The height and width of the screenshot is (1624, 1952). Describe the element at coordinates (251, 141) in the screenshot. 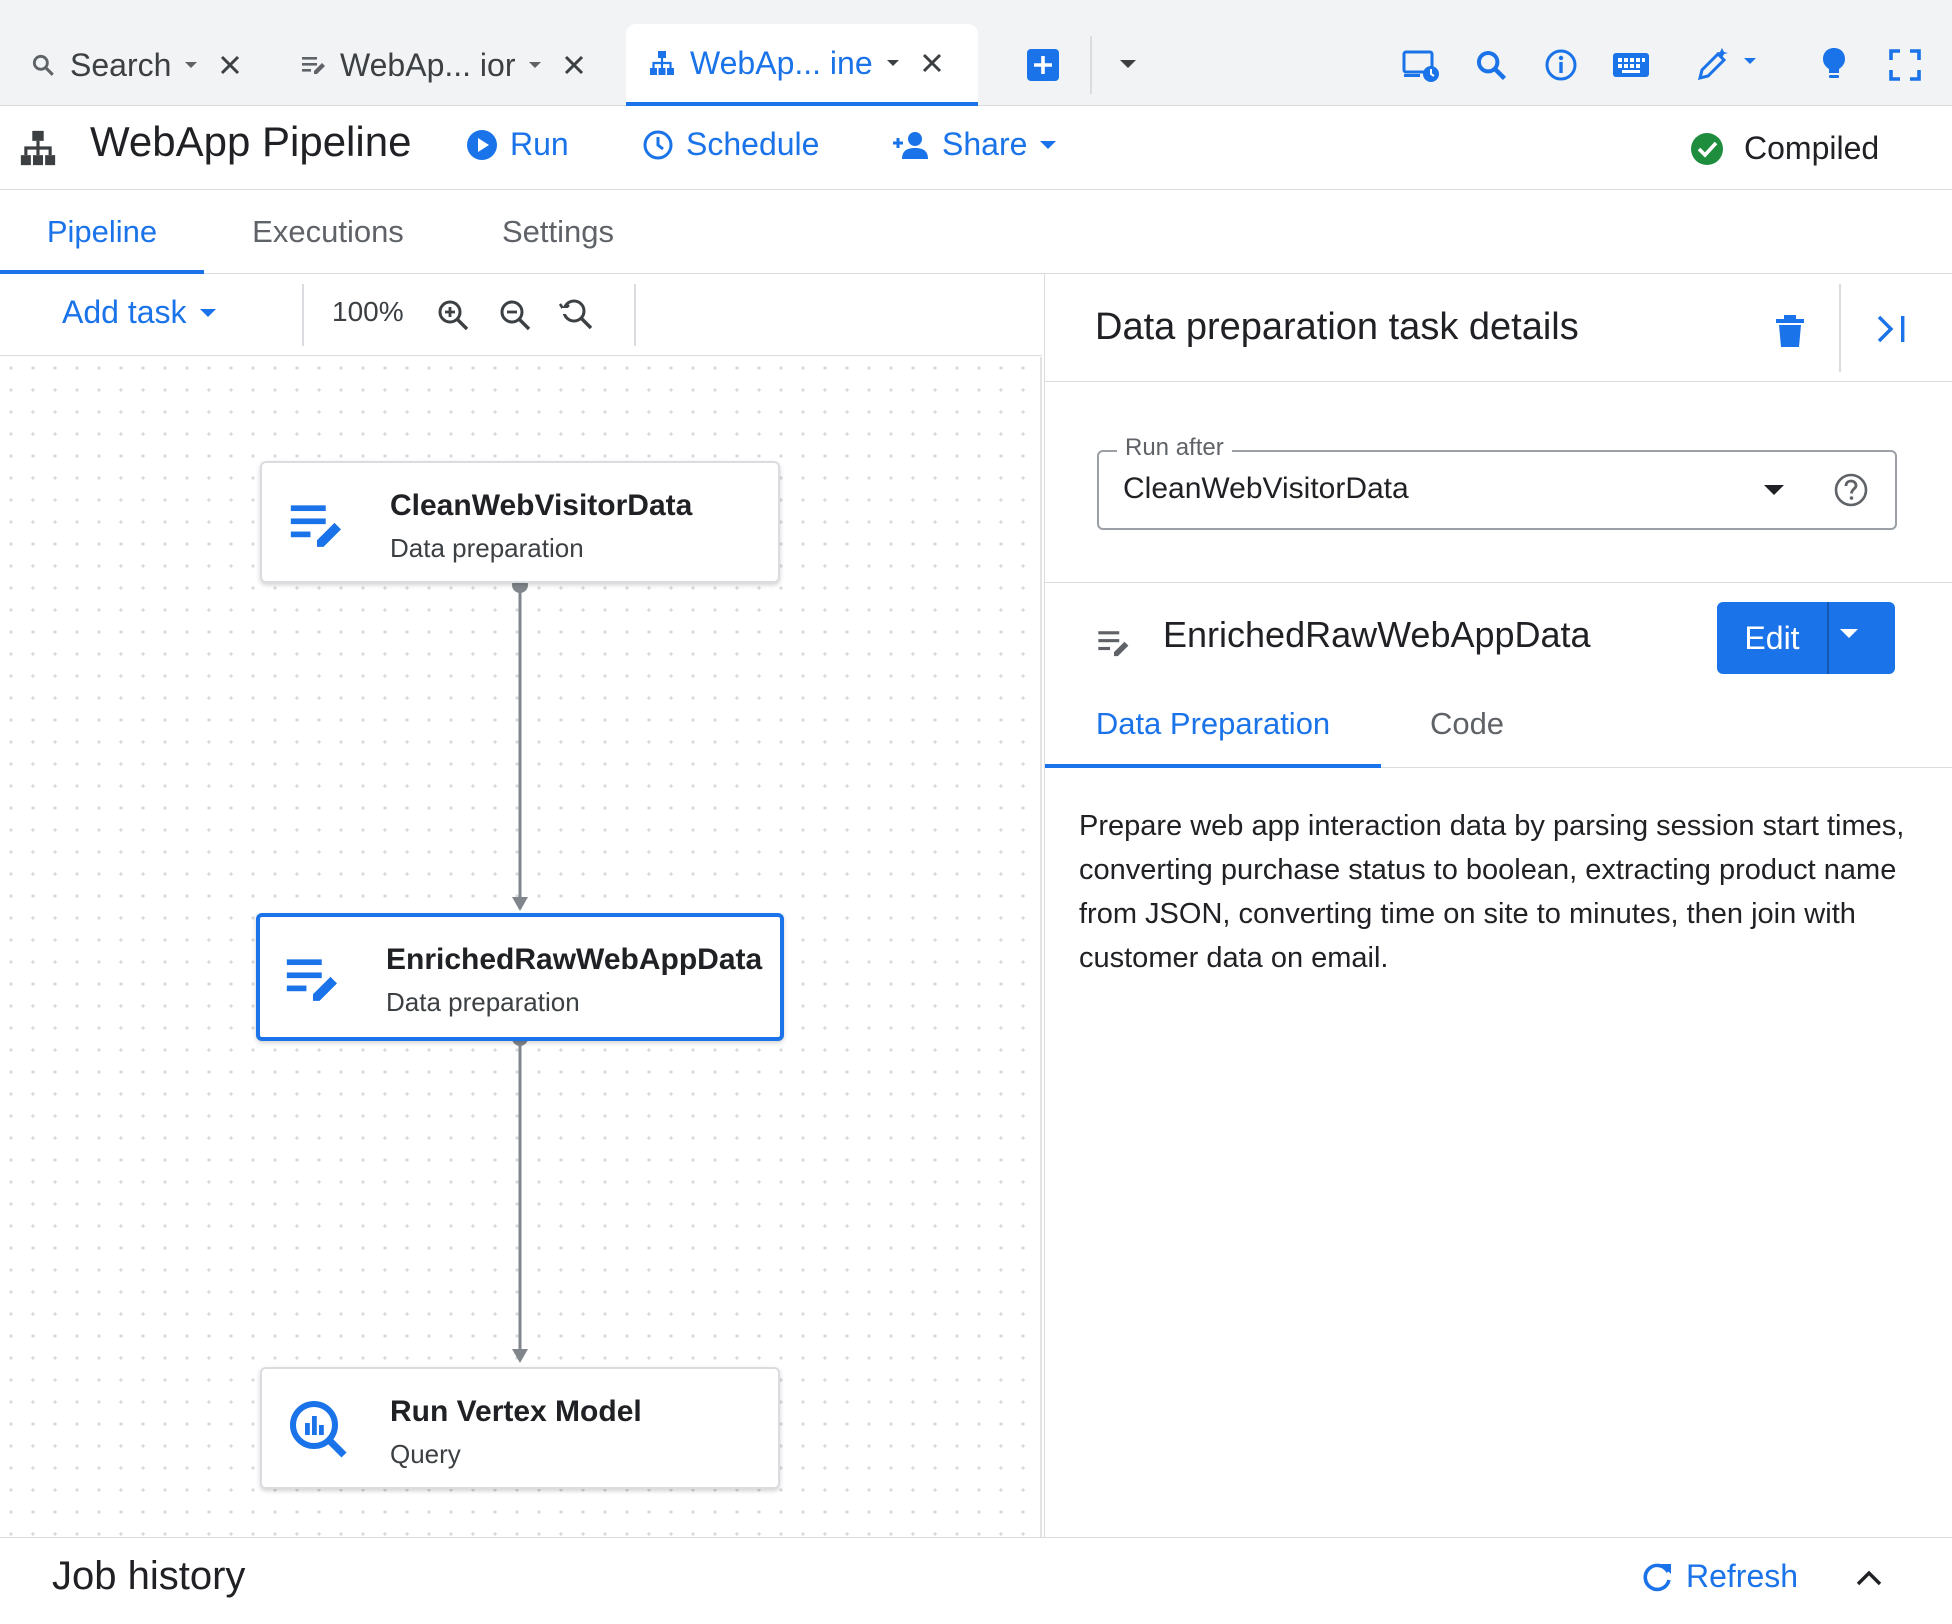

I see `page-title: WebApp Pipeline` at that location.